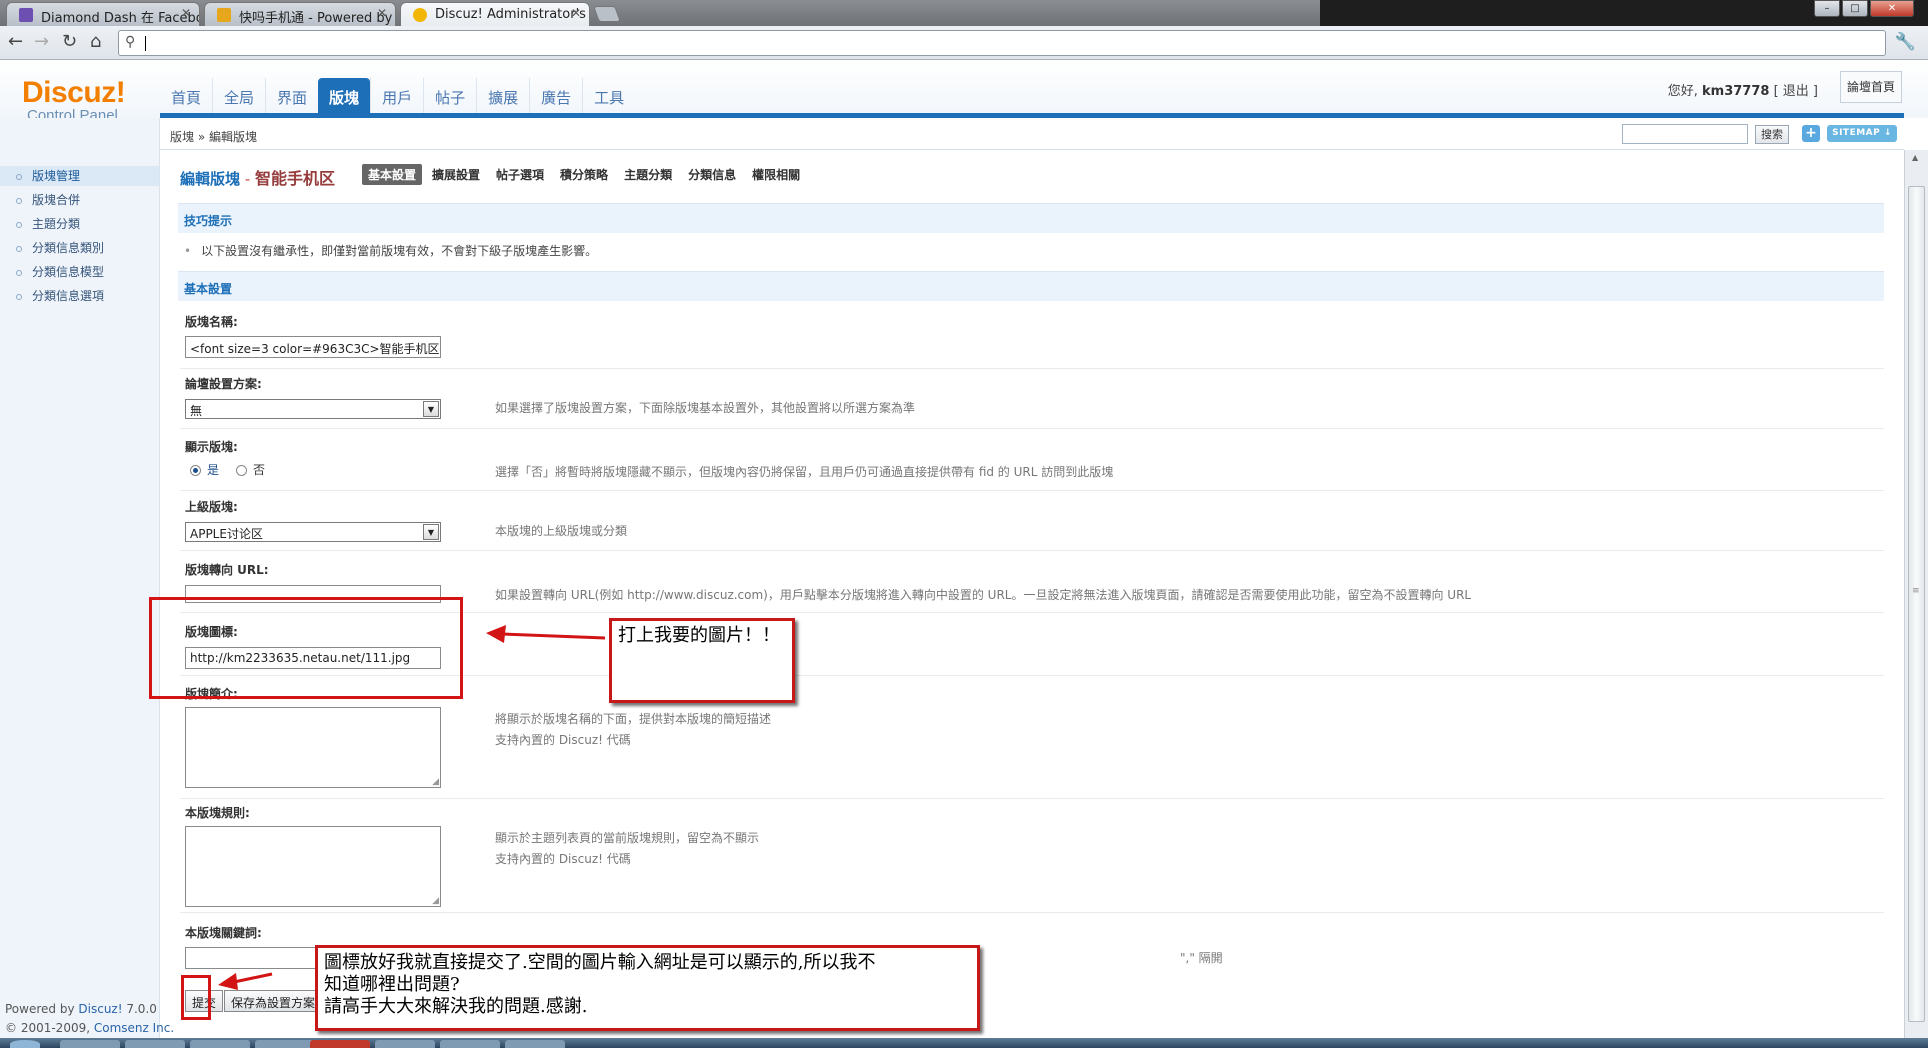 Image resolution: width=1928 pixels, height=1048 pixels. I want to click on tab-post-options: 帖子選項, so click(520, 174).